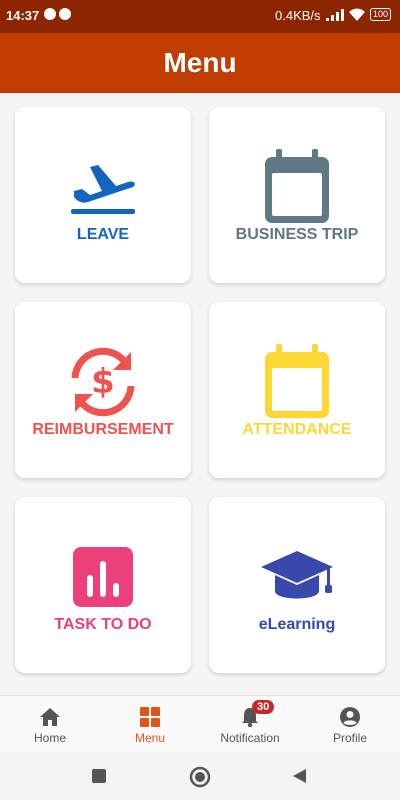 This screenshot has height=800, width=400. What do you see at coordinates (150, 717) in the screenshot?
I see `grid-icon` at bounding box center [150, 717].